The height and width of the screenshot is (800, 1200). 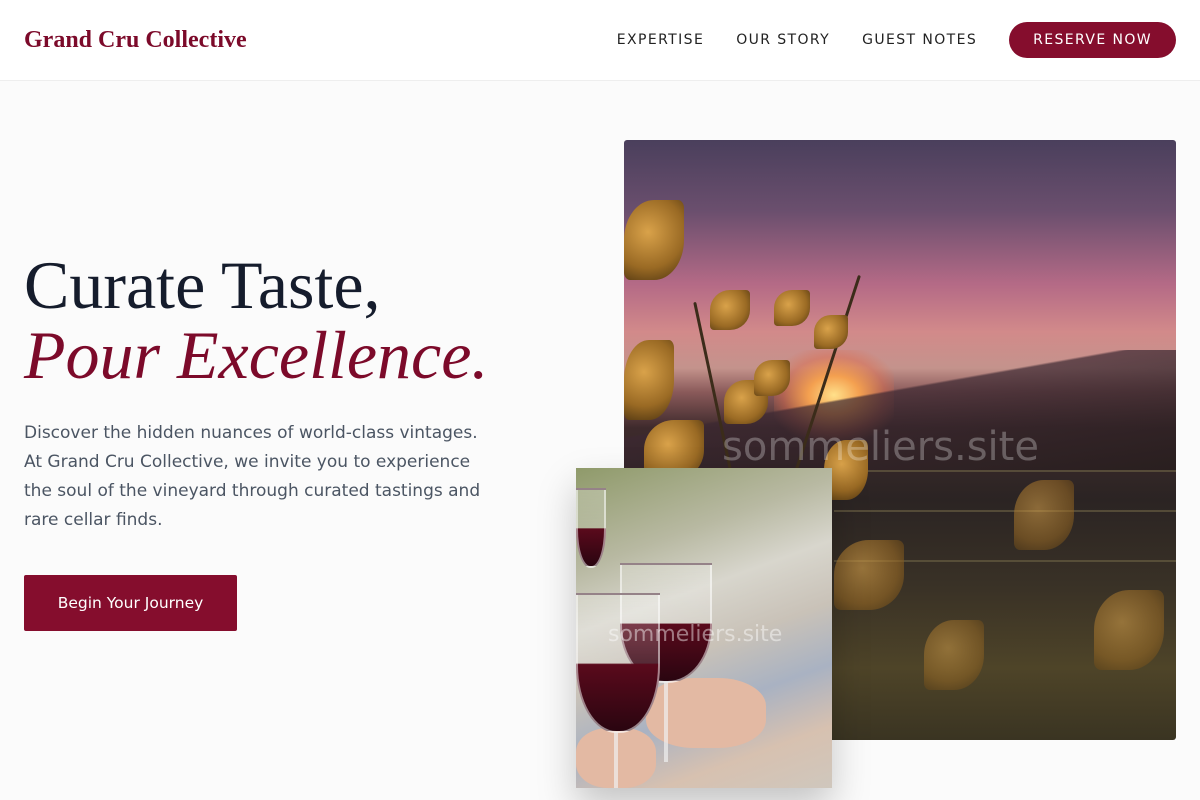 I want to click on nav-link-expertise: EXPERTISE, so click(x=660, y=40).